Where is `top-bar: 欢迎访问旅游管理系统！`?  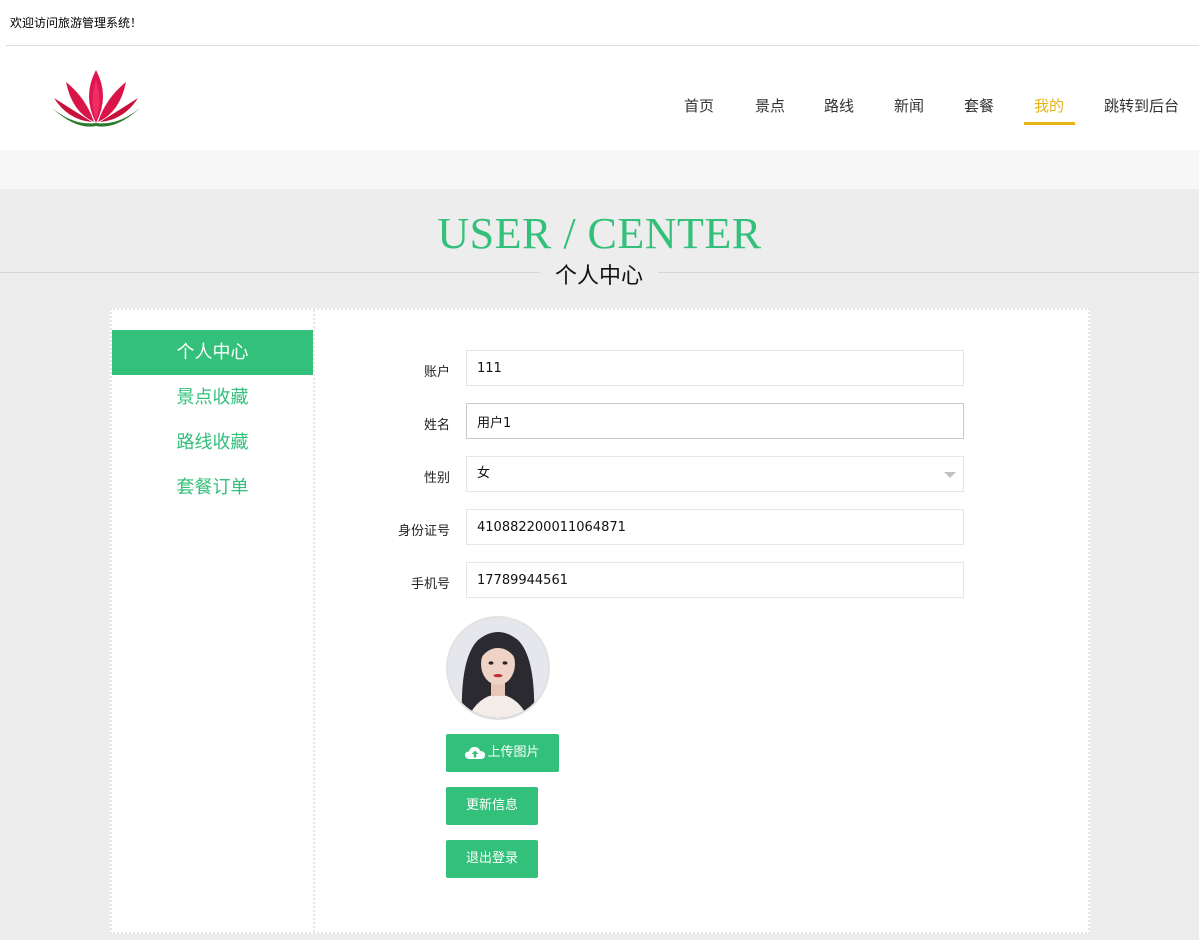 top-bar: 欢迎访问旅游管理系统！ is located at coordinates (599, 23).